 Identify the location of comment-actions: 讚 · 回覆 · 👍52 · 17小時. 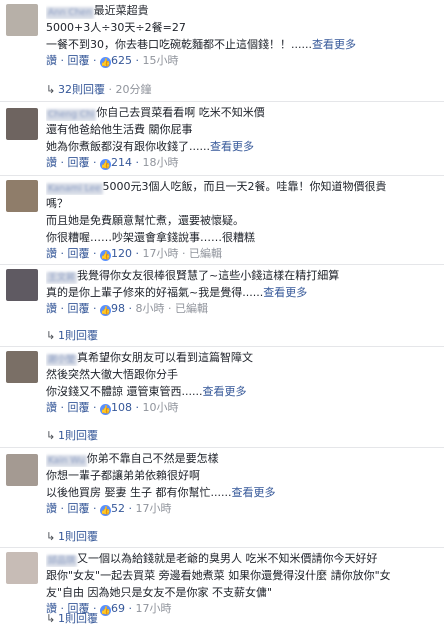
(109, 509).